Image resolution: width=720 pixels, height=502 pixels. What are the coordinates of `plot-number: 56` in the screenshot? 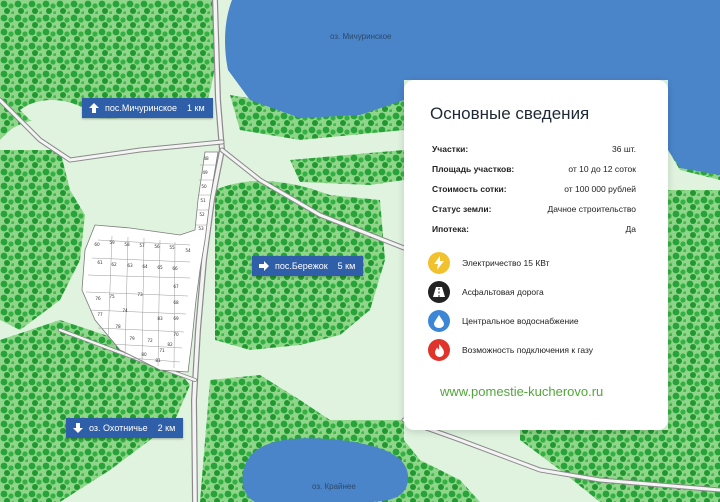 It's located at (157, 246).